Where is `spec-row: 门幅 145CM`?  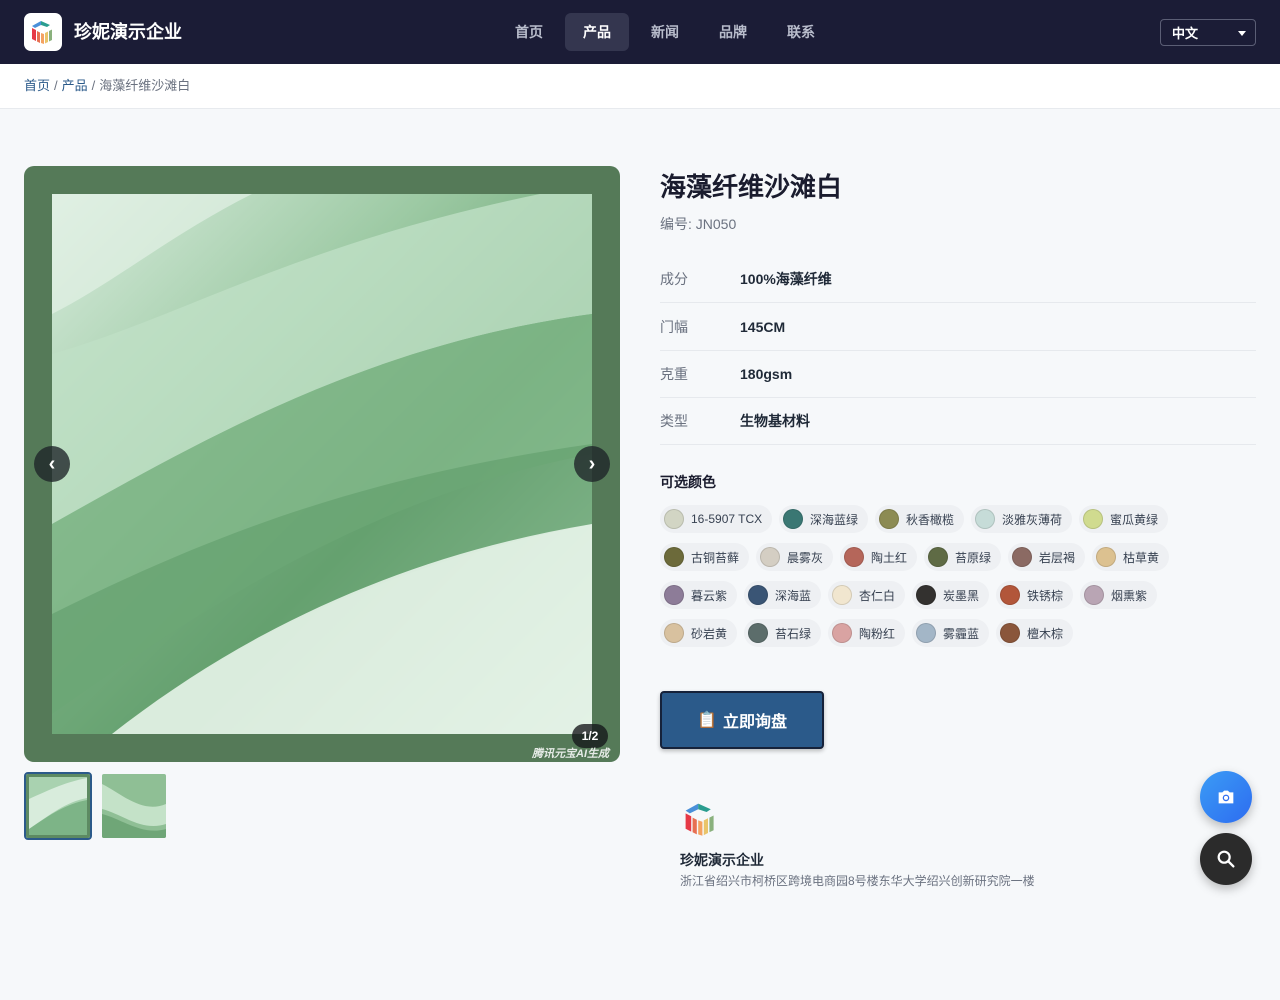
spec-row: 门幅 145CM is located at coordinates (958, 327).